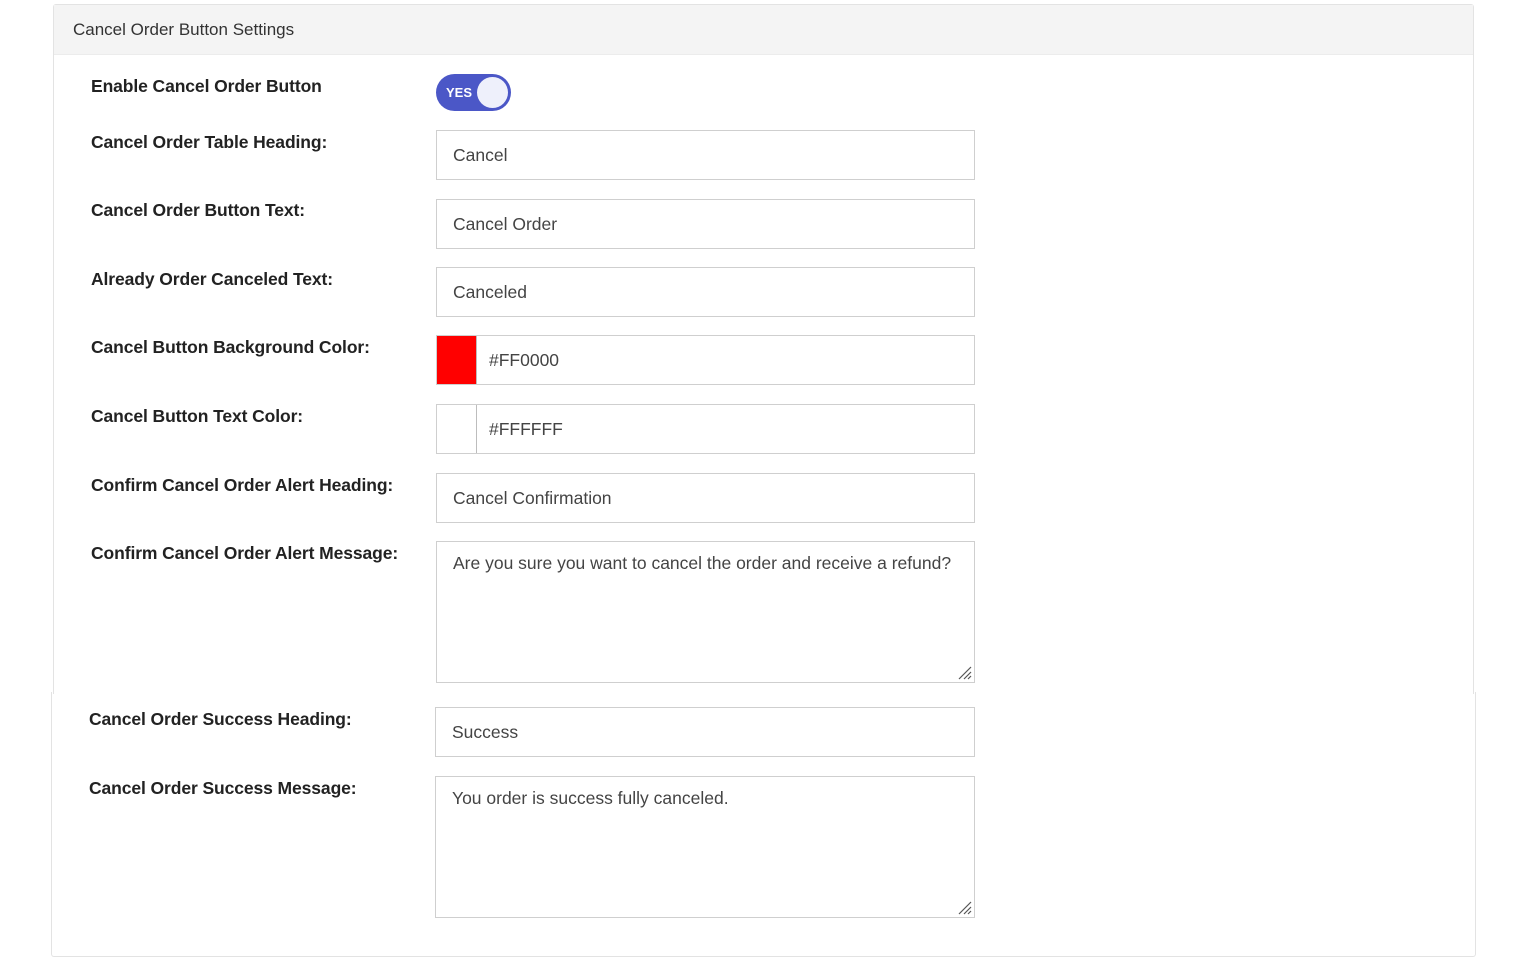 The width and height of the screenshot is (1528, 960). What do you see at coordinates (184, 29) in the screenshot?
I see `panel-title: Cancel Order Button Settings` at bounding box center [184, 29].